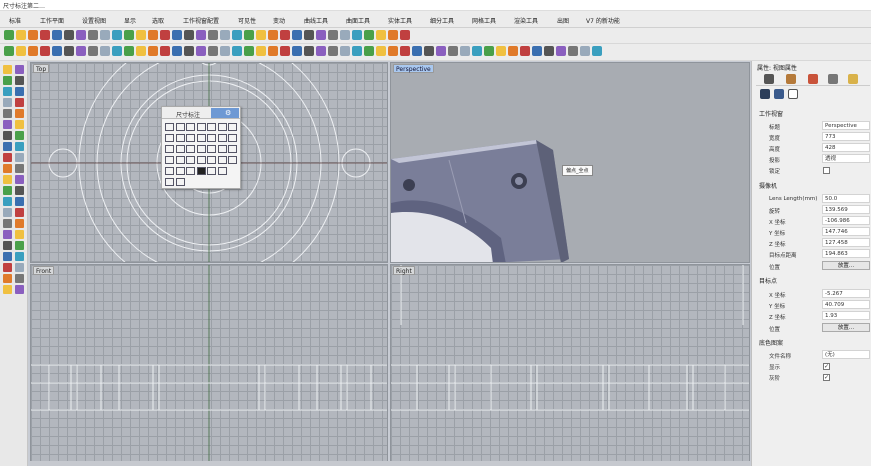 Image resolution: width=871 pixels, height=466 pixels. What do you see at coordinates (94, 20) in the screenshot?
I see `menu-item: 设置视图` at bounding box center [94, 20].